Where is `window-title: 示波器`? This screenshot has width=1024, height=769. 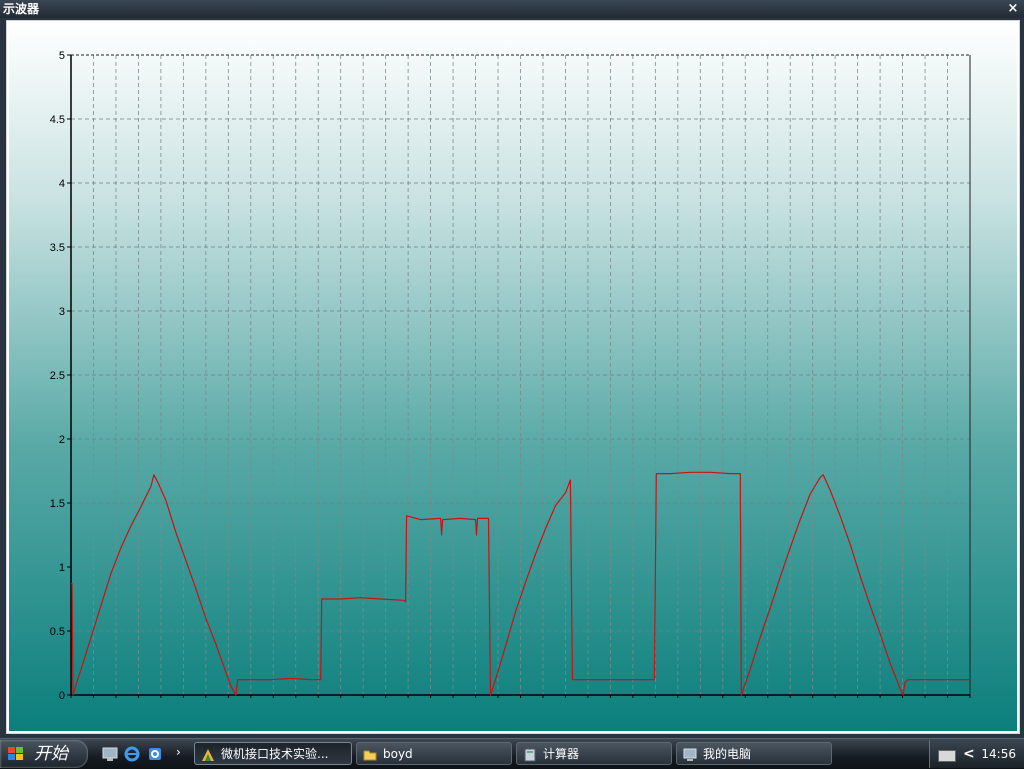
window-title: 示波器 is located at coordinates (21, 9).